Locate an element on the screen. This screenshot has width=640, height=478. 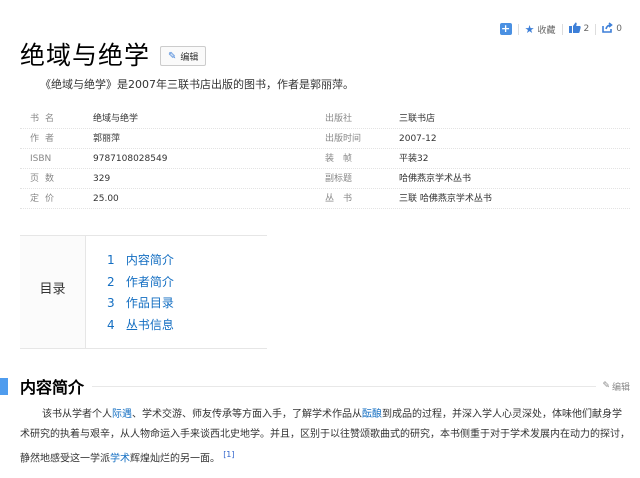
title-row: 绝域与绝学 ✎ 编辑 is located at coordinates (113, 54).